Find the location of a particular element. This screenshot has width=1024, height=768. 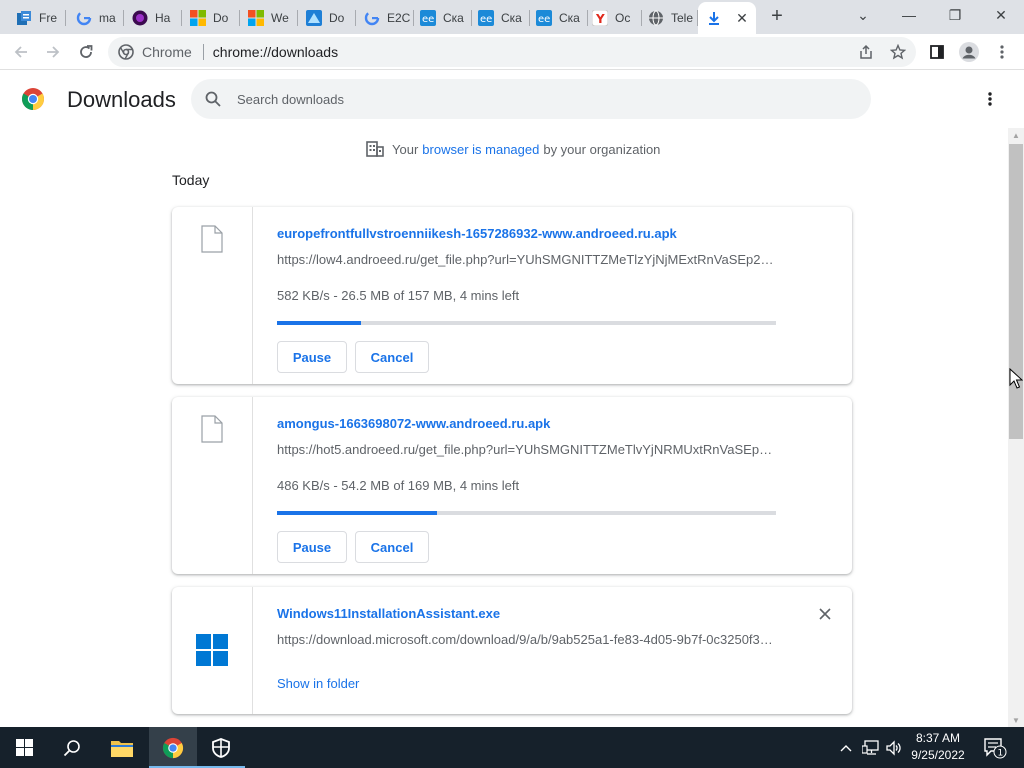

search-downloads-box is located at coordinates (531, 99).